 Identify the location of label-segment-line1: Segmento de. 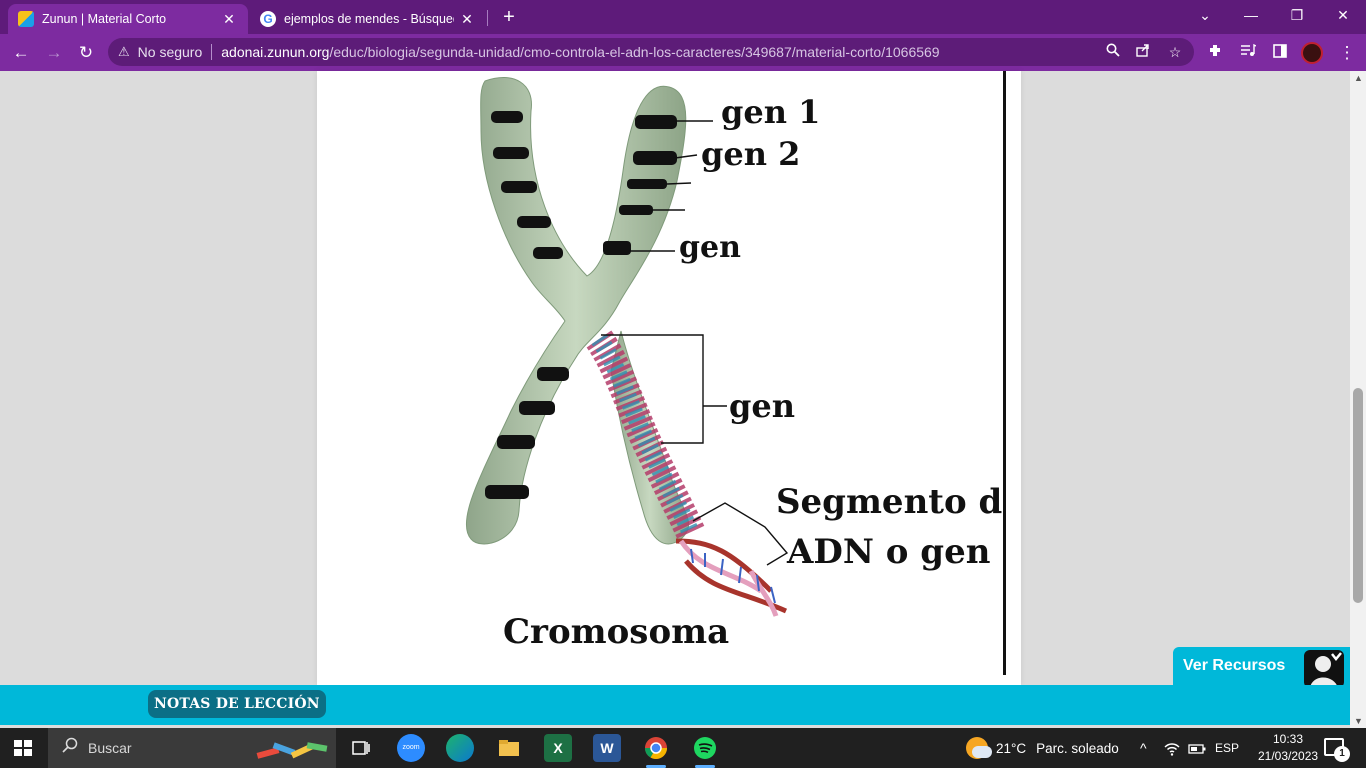
(890, 502).